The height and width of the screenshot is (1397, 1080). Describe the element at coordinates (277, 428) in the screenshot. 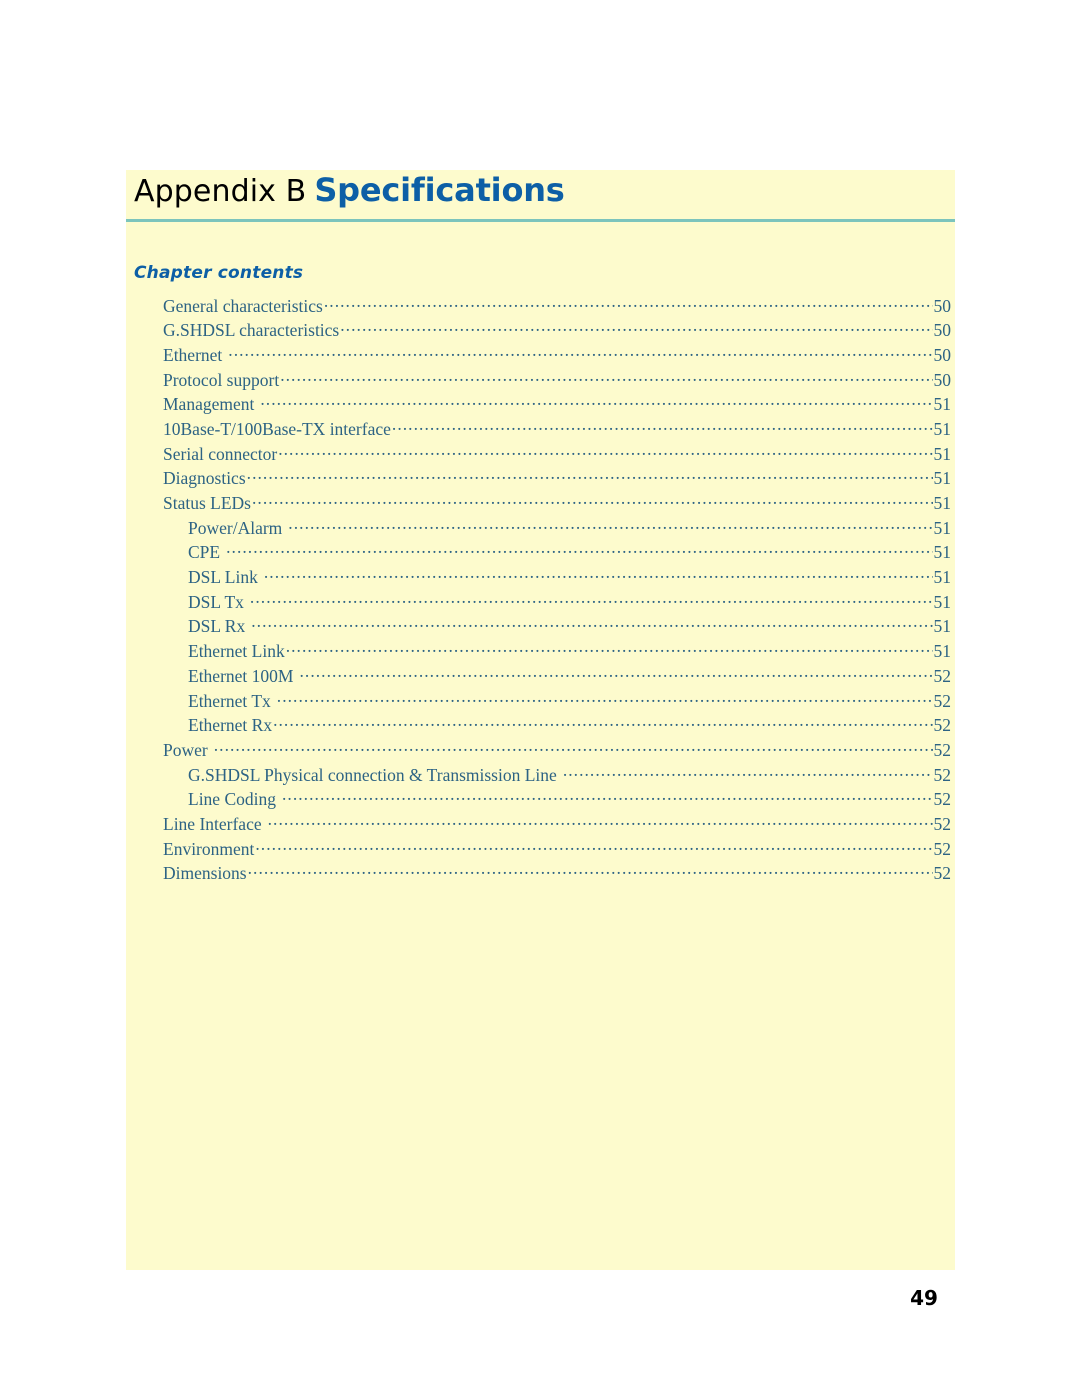

I see `toc-entry-label: 10Base-T/100Base-TX interface` at that location.